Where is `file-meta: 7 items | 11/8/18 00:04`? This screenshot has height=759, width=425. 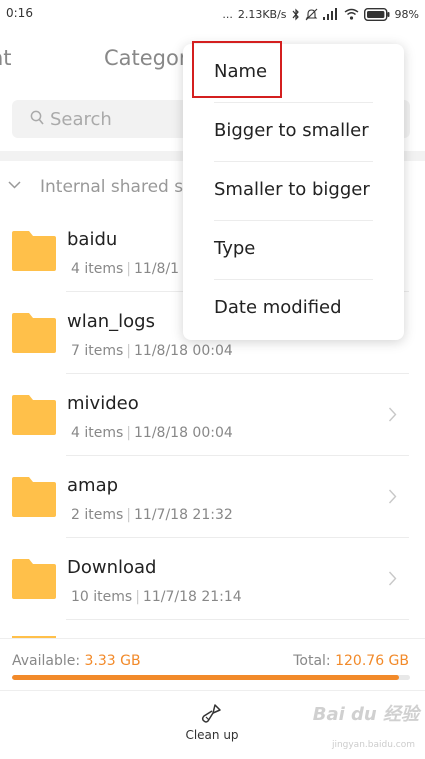 file-meta: 7 items | 11/8/18 00:04 is located at coordinates (152, 351).